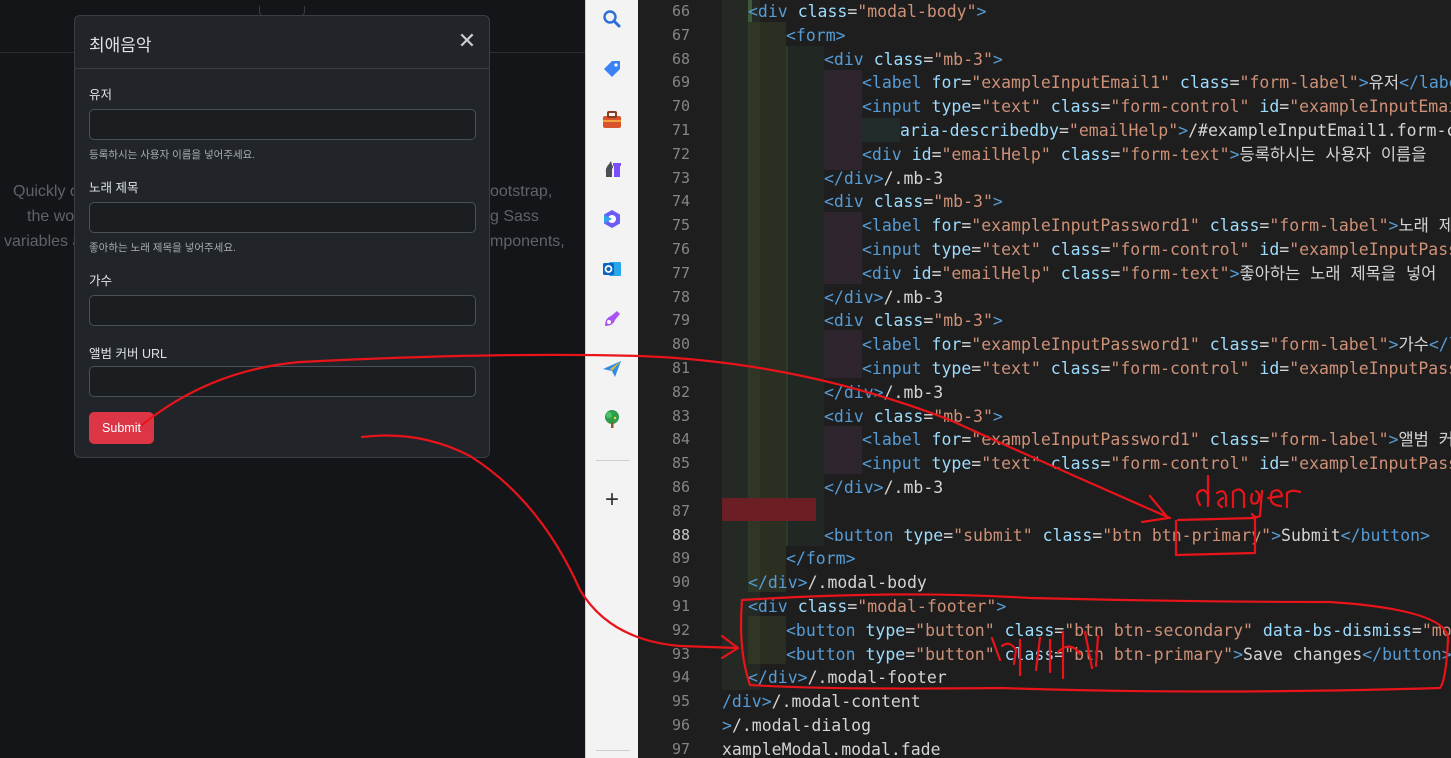 The image size is (1451, 758). Describe the element at coordinates (680, 748) in the screenshot. I see `line-number: 97` at that location.